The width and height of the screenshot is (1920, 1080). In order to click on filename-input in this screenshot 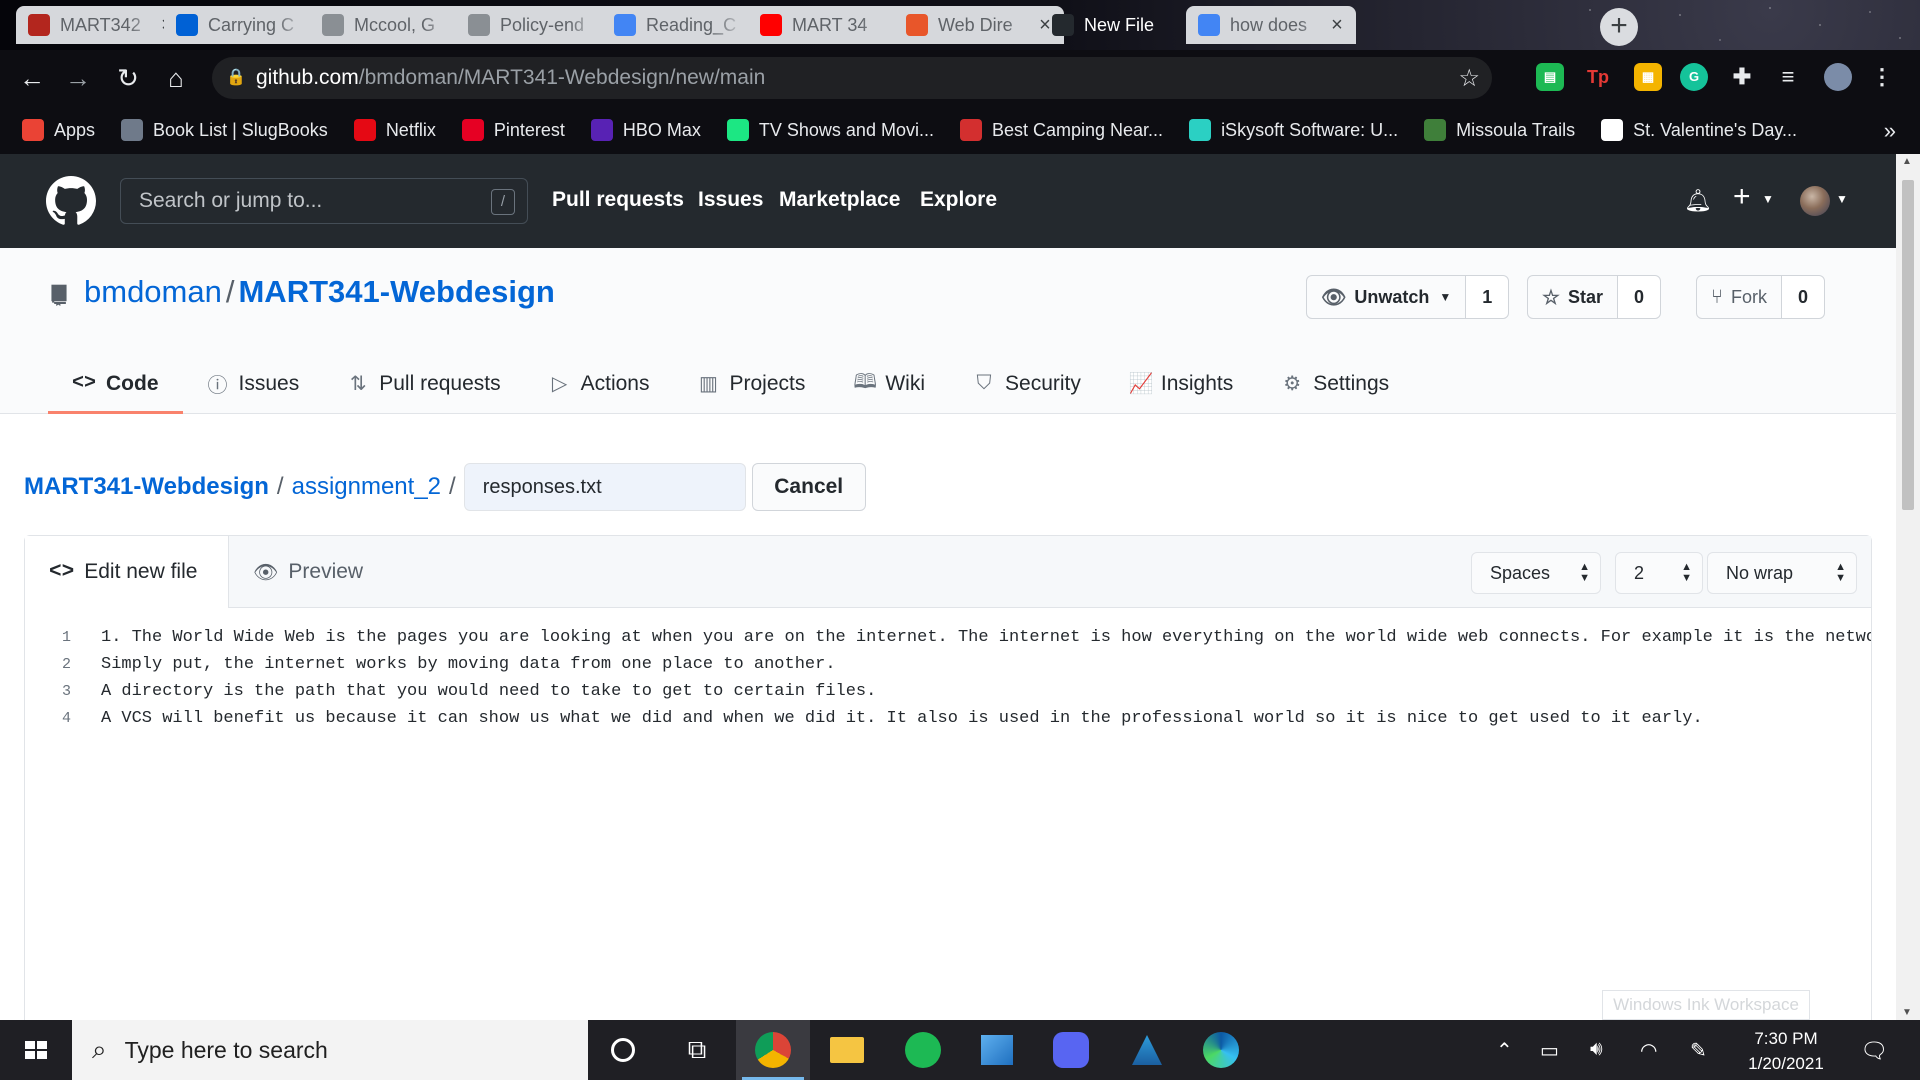, I will do `click(604, 487)`.